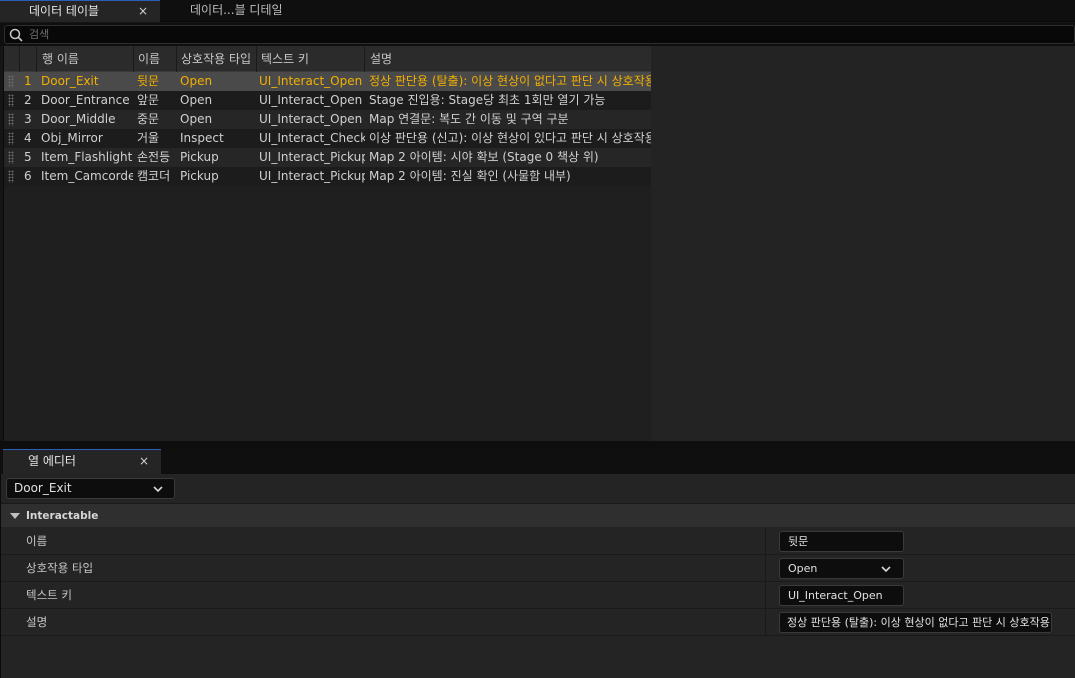 The height and width of the screenshot is (678, 1075). Describe the element at coordinates (28, 176) in the screenshot. I see `row-number: 6` at that location.